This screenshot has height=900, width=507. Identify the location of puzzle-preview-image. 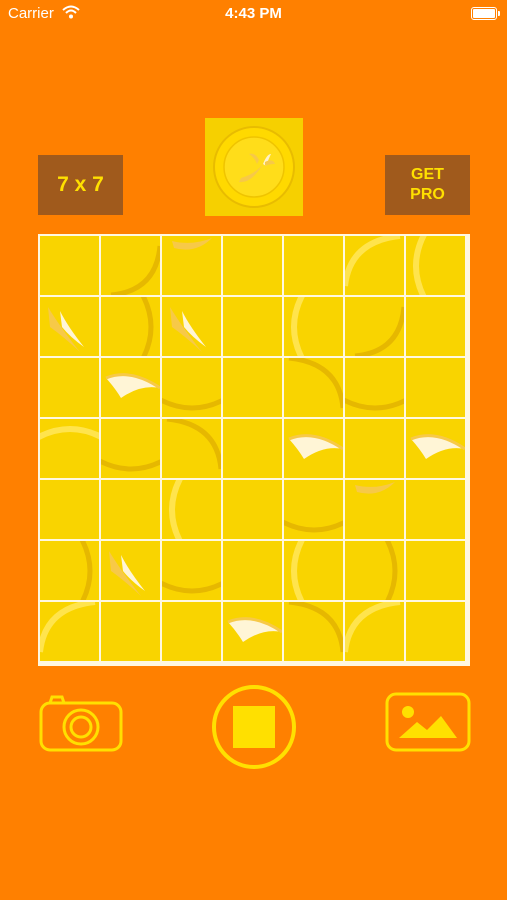
(254, 167).